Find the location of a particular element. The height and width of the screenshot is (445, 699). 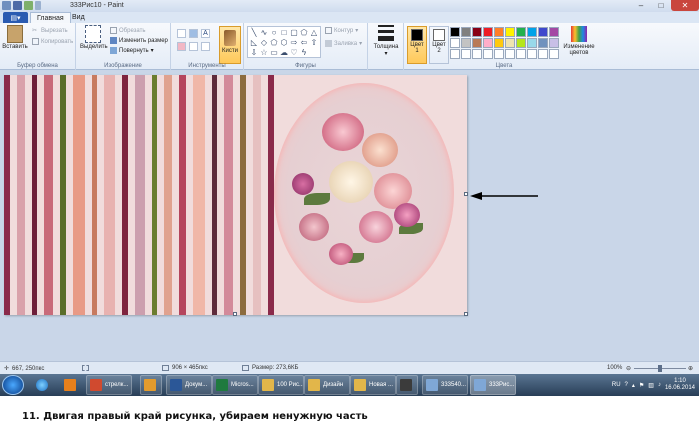

pencil-icon is located at coordinates (181, 33).